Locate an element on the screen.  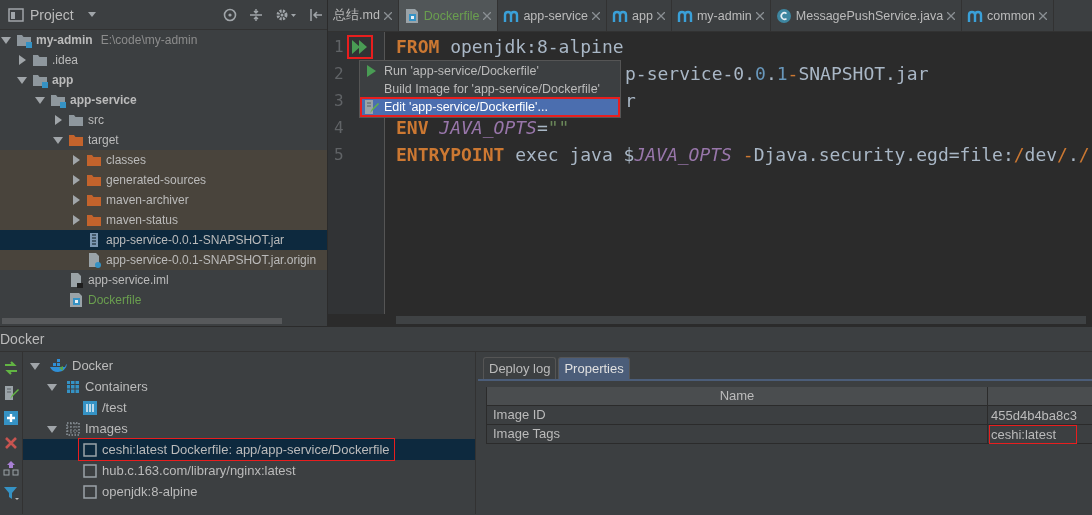
tree-item: app-service.iml is located at coordinates (163, 280).